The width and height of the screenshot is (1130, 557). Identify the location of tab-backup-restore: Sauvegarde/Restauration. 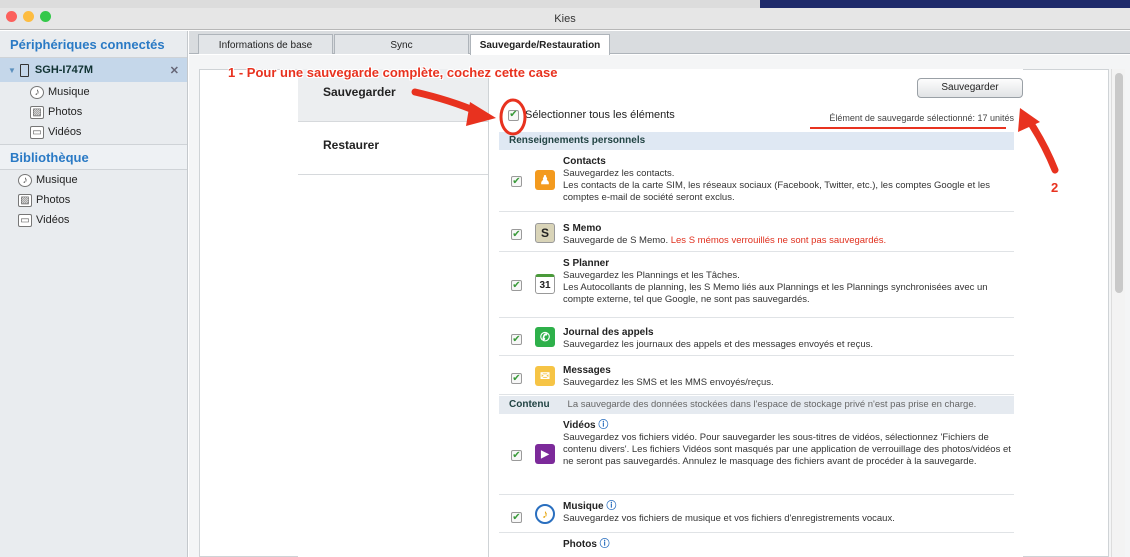
(540, 44).